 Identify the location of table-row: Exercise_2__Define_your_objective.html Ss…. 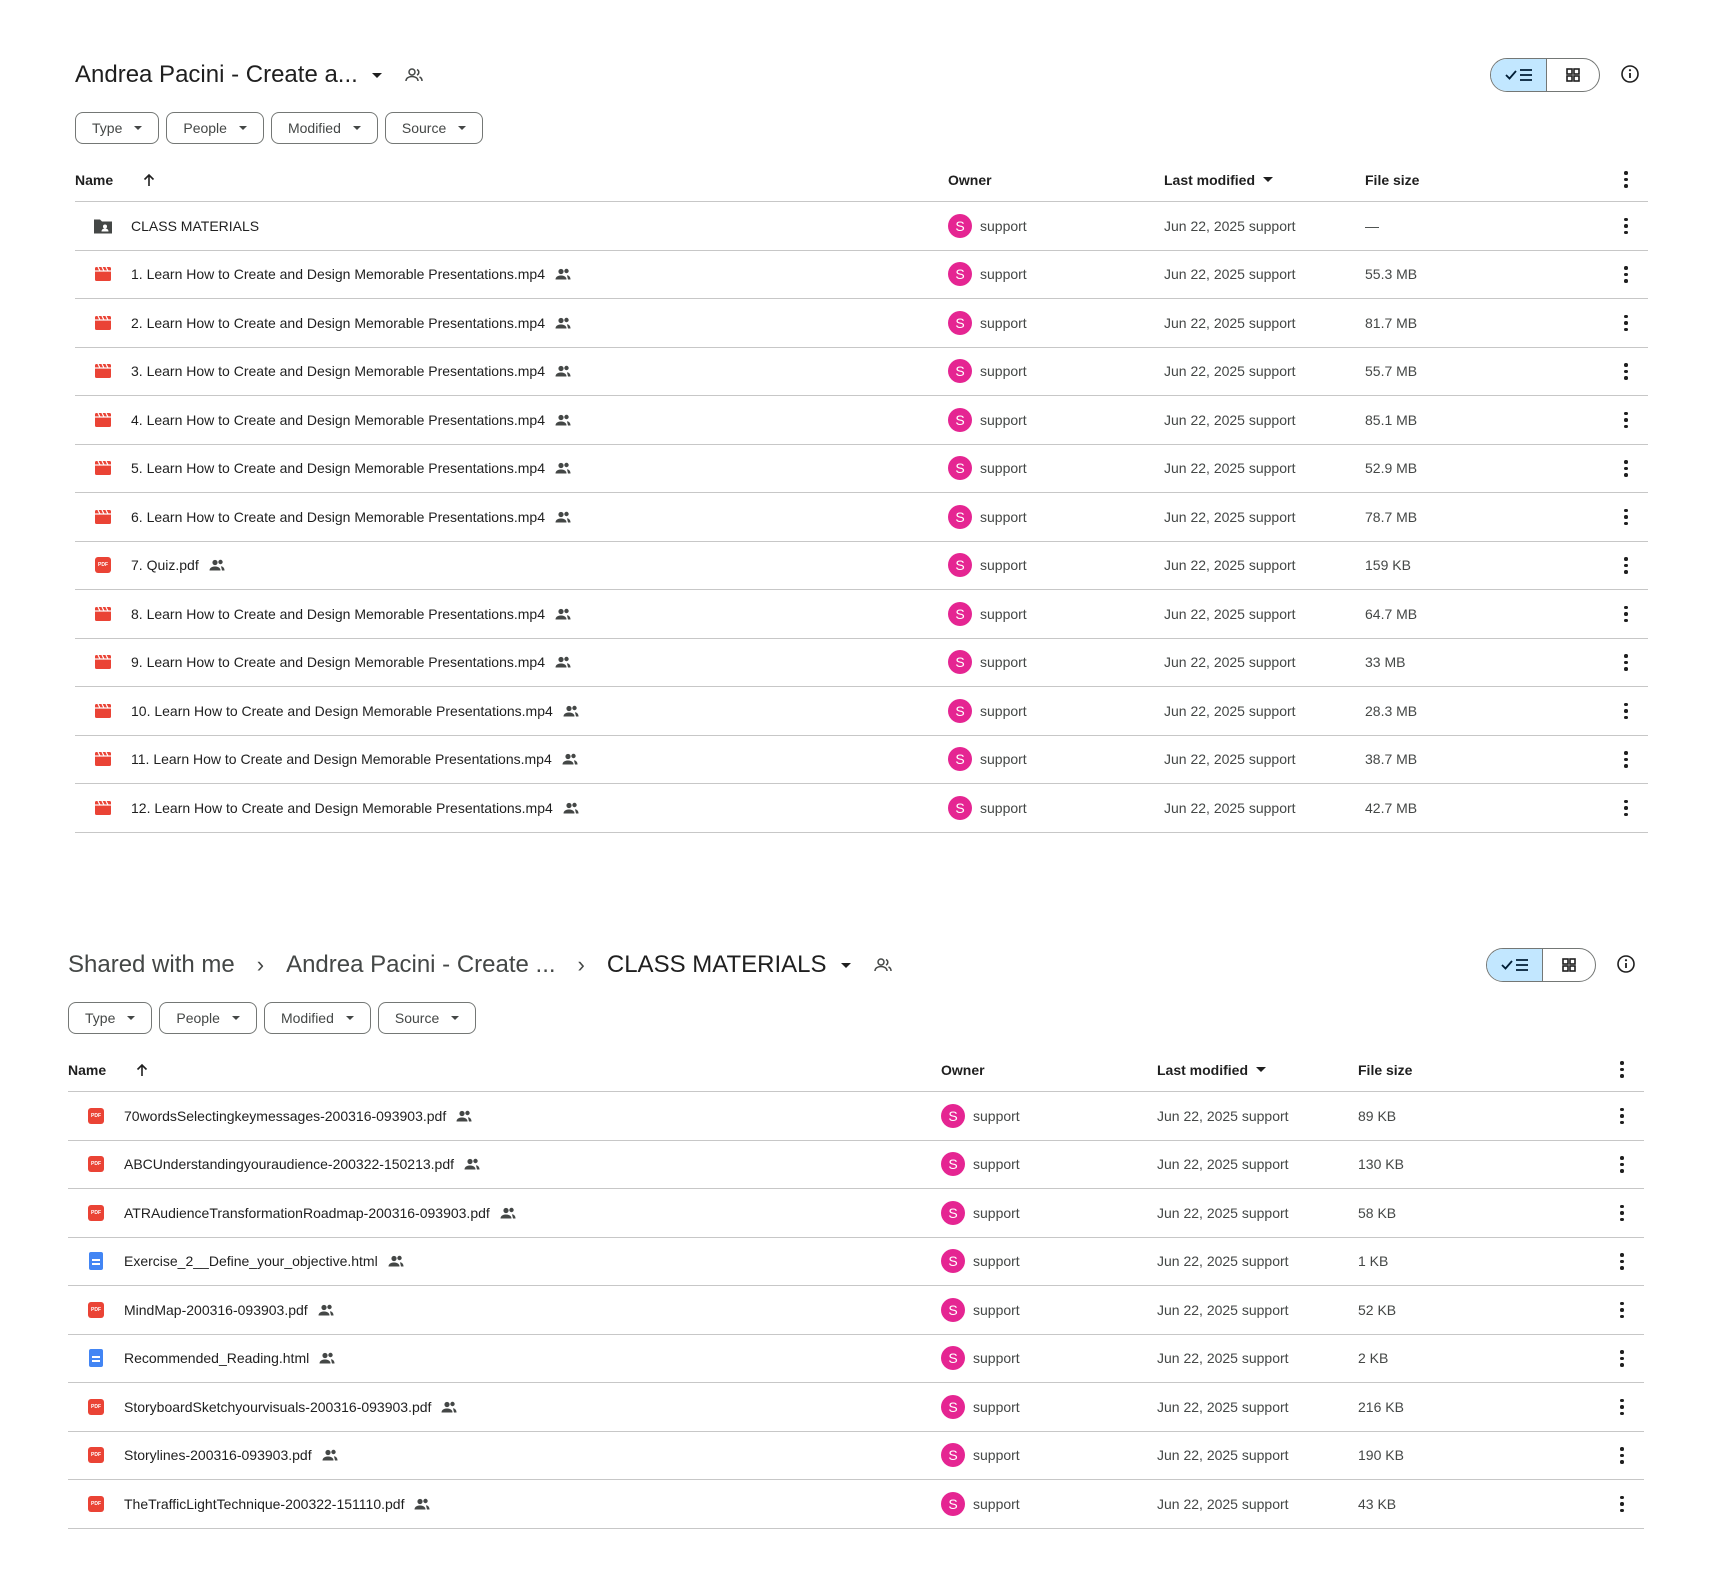
(856, 1262).